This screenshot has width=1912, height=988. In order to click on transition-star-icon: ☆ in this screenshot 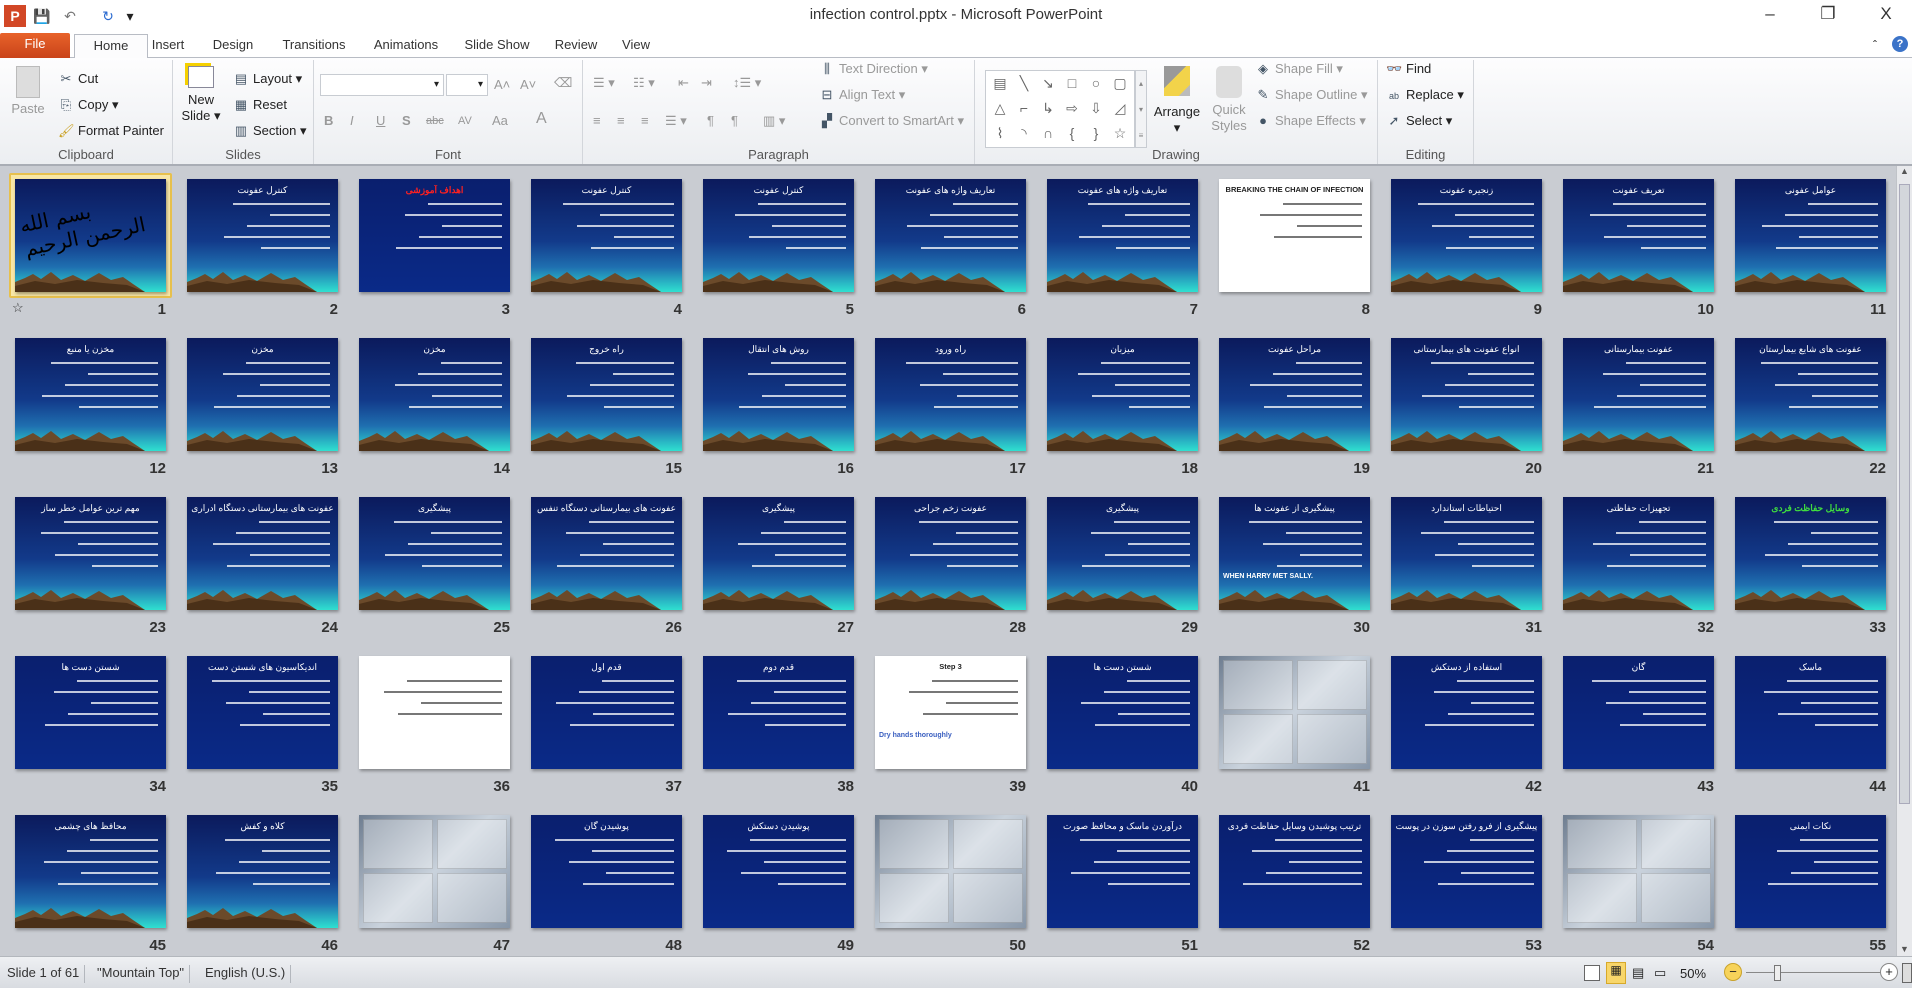, I will do `click(18, 308)`.